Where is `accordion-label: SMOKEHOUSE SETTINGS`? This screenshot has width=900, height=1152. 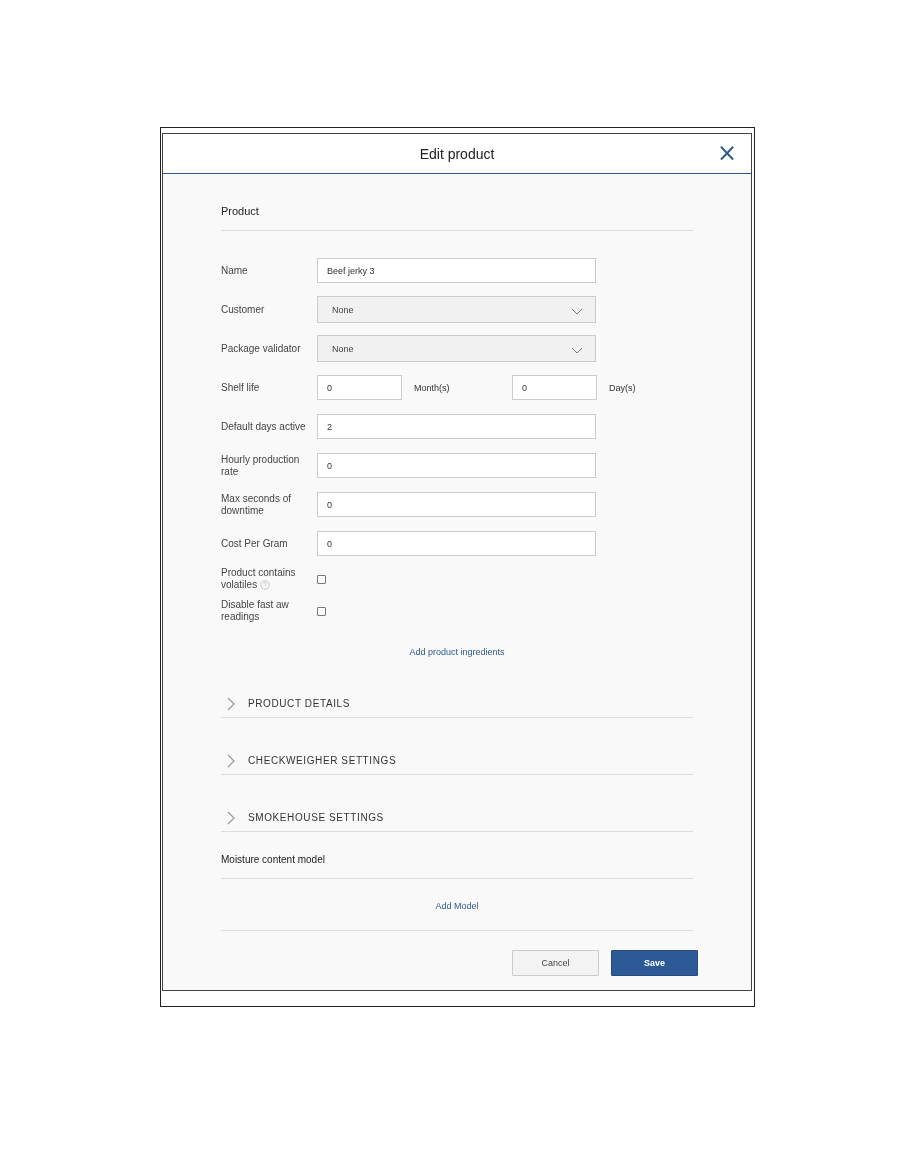 accordion-label: SMOKEHOUSE SETTINGS is located at coordinates (316, 817).